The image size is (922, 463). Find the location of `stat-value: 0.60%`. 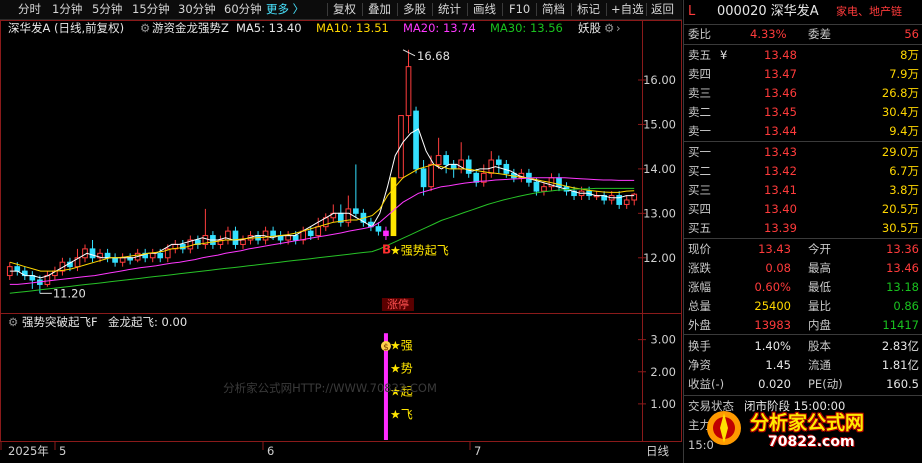

stat-value: 0.60% is located at coordinates (772, 287).